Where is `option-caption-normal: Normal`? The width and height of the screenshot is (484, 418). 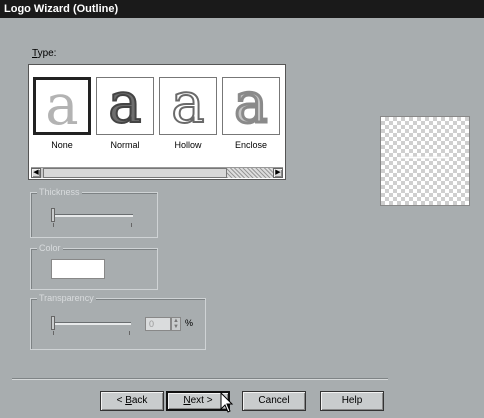 option-caption-normal: Normal is located at coordinates (125, 145).